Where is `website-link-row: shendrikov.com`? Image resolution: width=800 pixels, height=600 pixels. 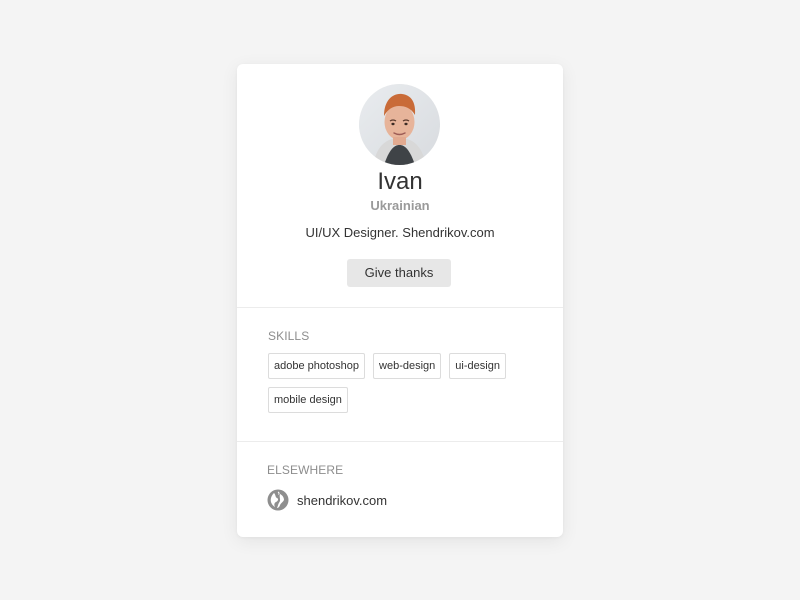 website-link-row: shendrikov.com is located at coordinates (327, 500).